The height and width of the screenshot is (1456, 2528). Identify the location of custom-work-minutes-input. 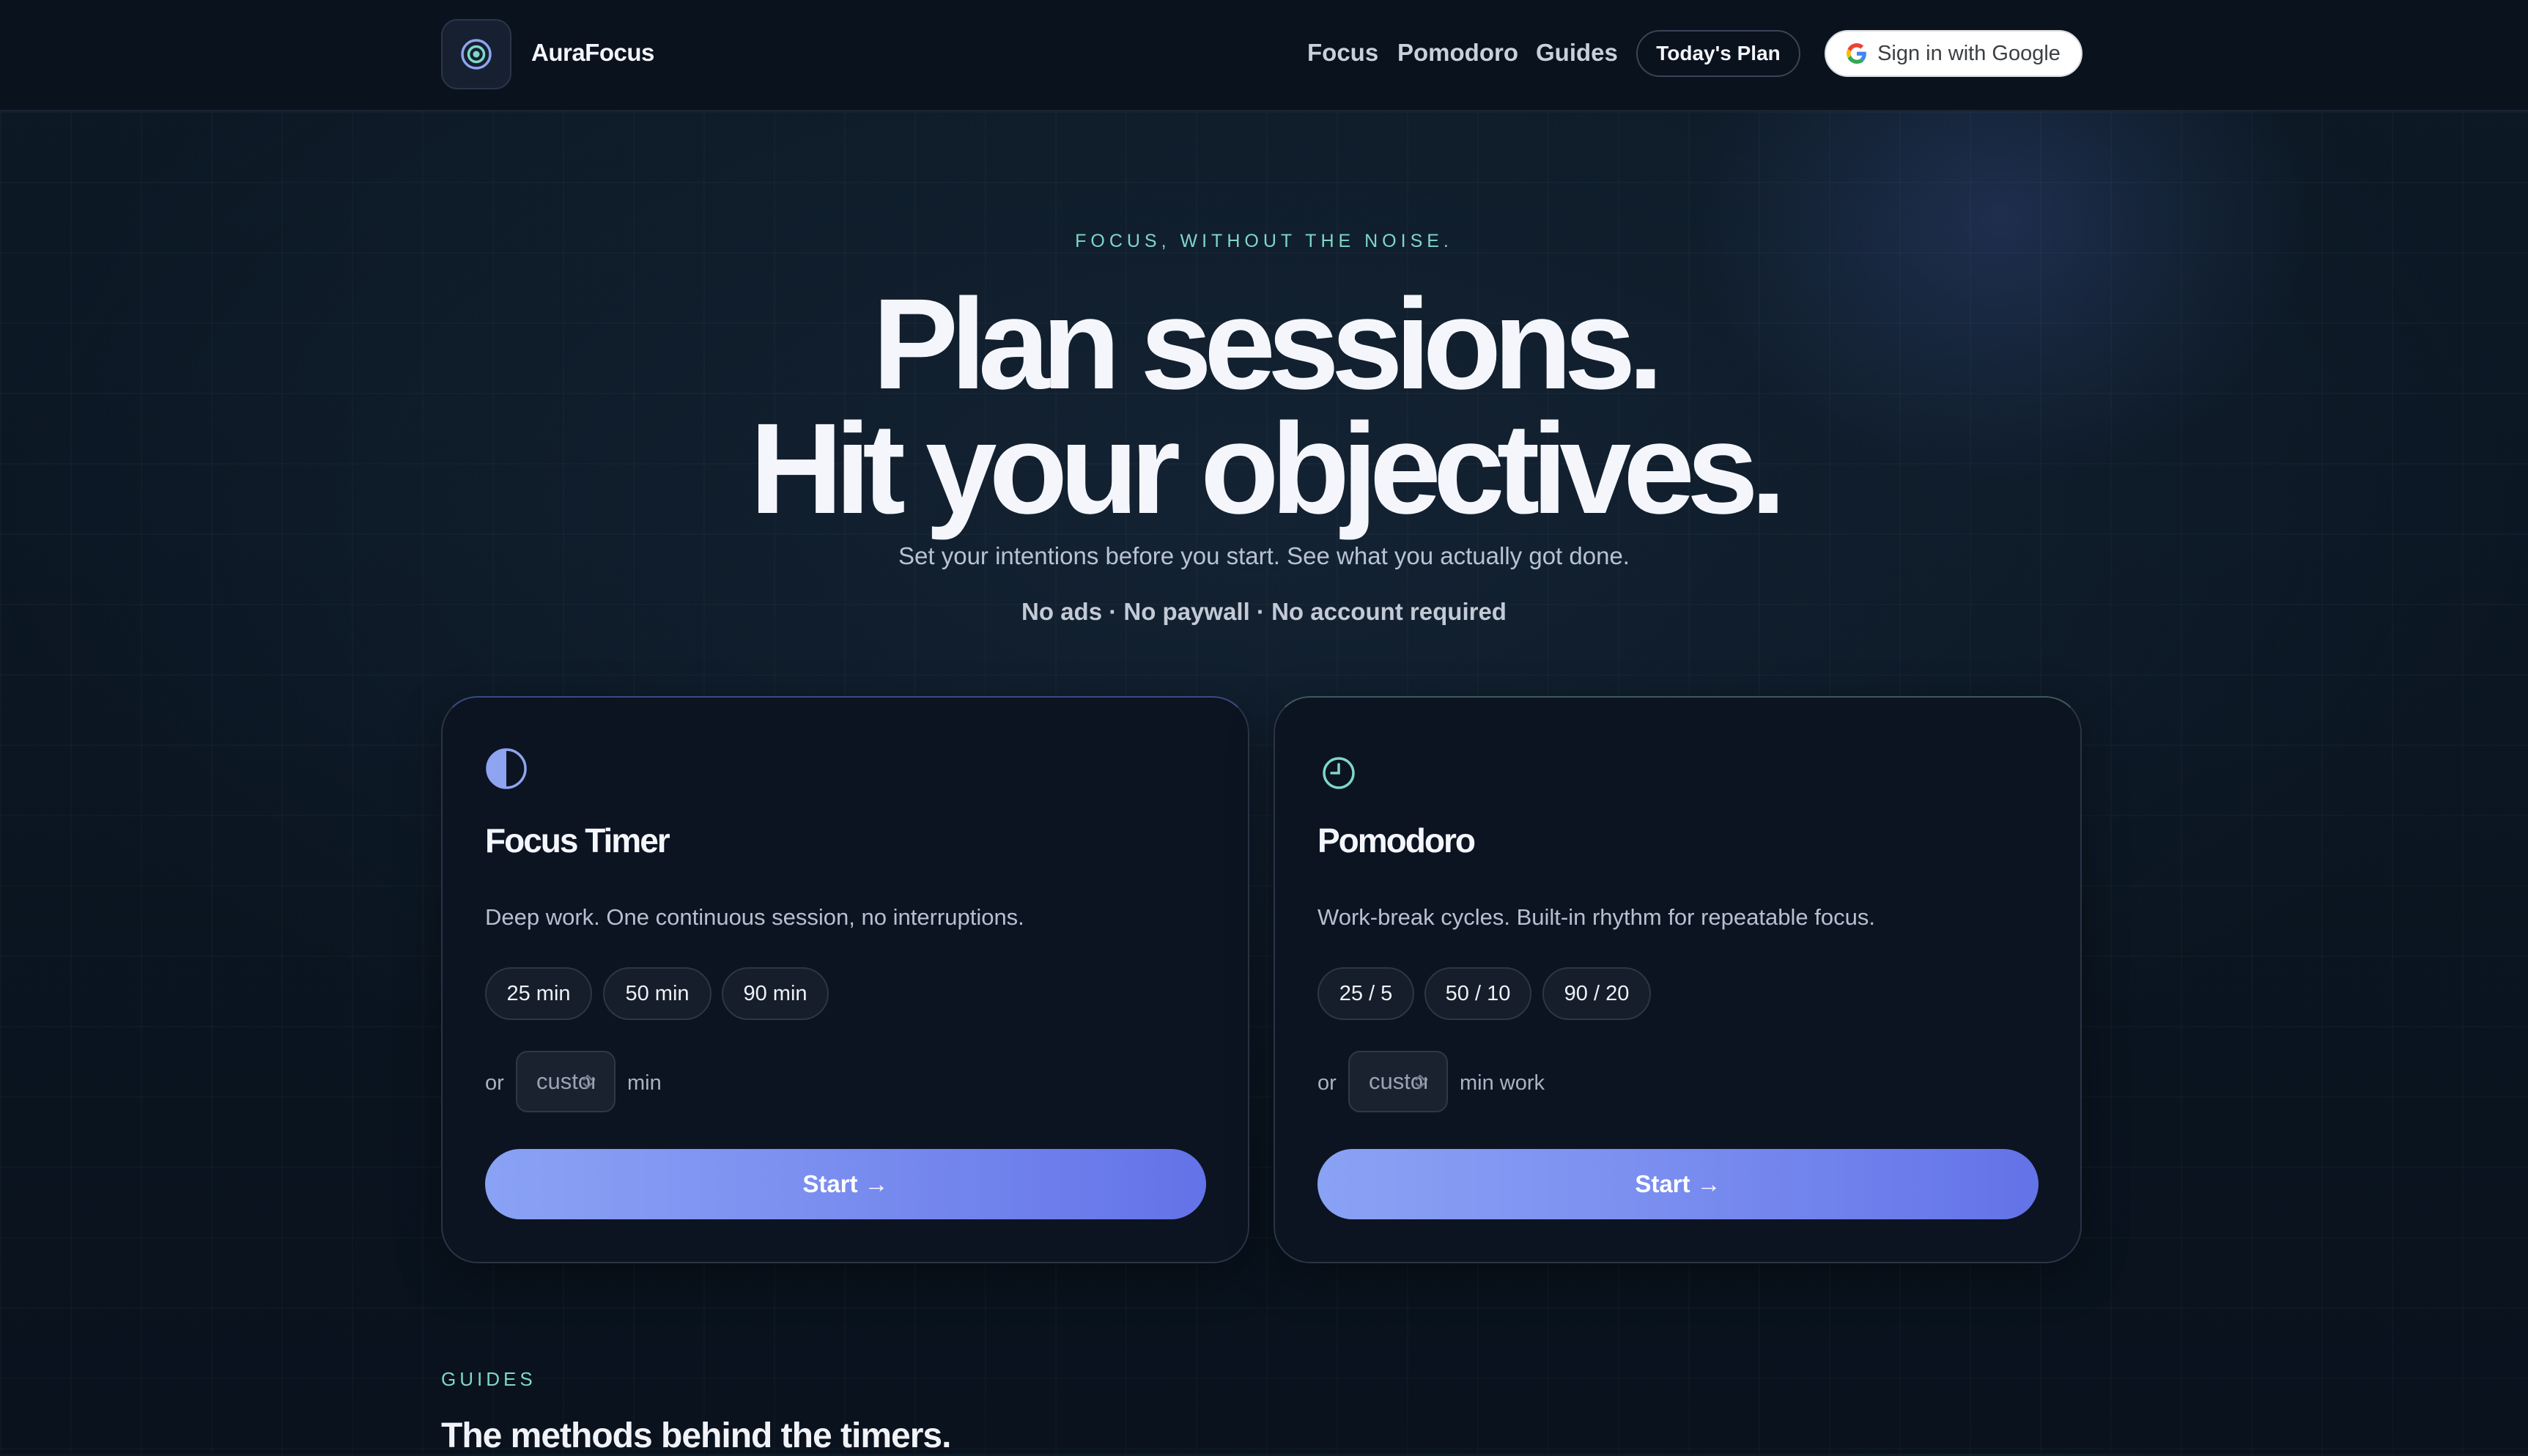
(1398, 1081).